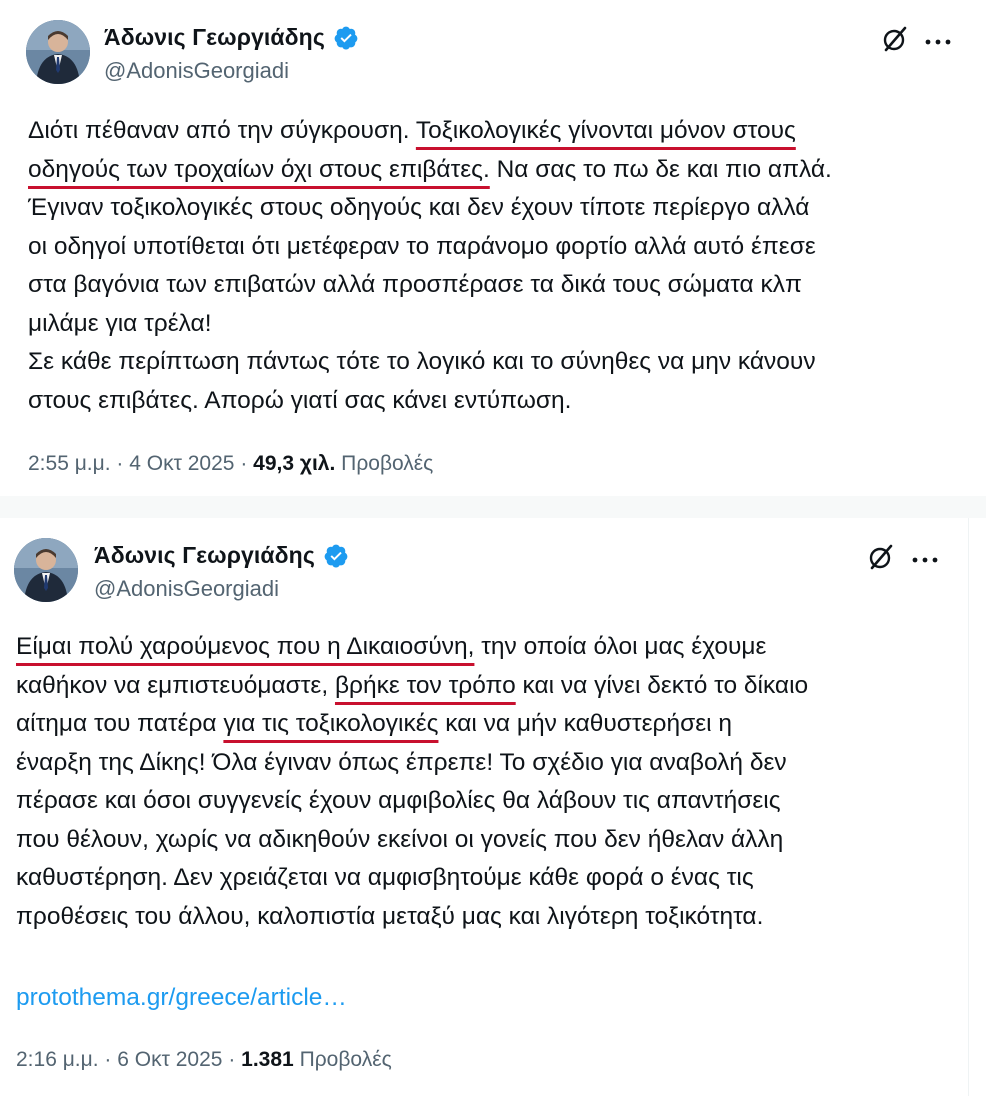 The width and height of the screenshot is (986, 1096). Describe the element at coordinates (267, 1059) in the screenshot. I see `views-count: 1.381` at that location.